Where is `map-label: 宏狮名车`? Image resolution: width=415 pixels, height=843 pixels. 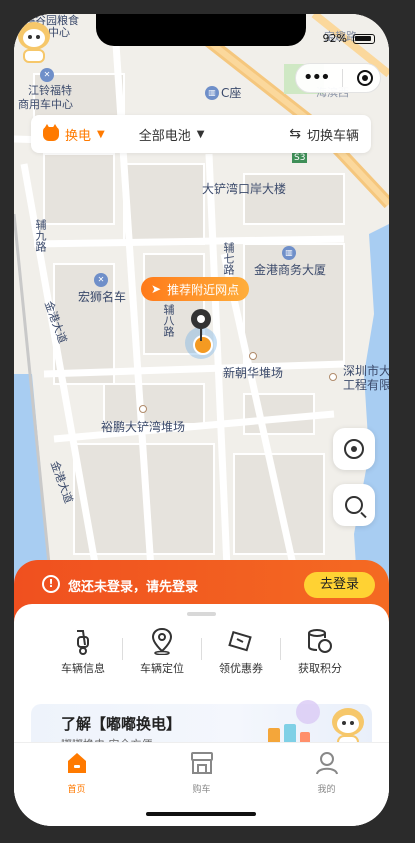 map-label: 宏狮名车 is located at coordinates (102, 297).